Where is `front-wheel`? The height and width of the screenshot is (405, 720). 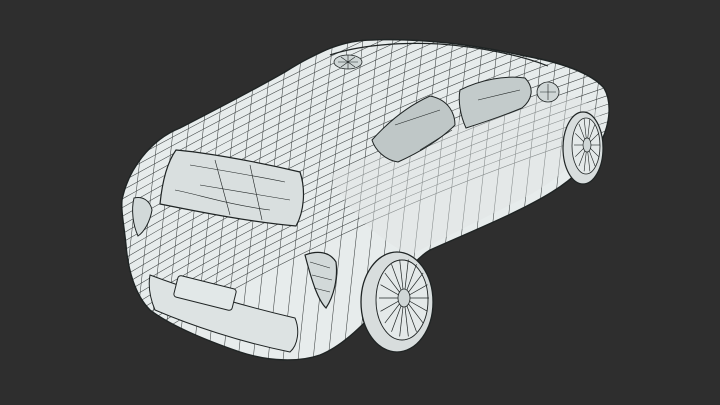 front-wheel is located at coordinates (583, 148).